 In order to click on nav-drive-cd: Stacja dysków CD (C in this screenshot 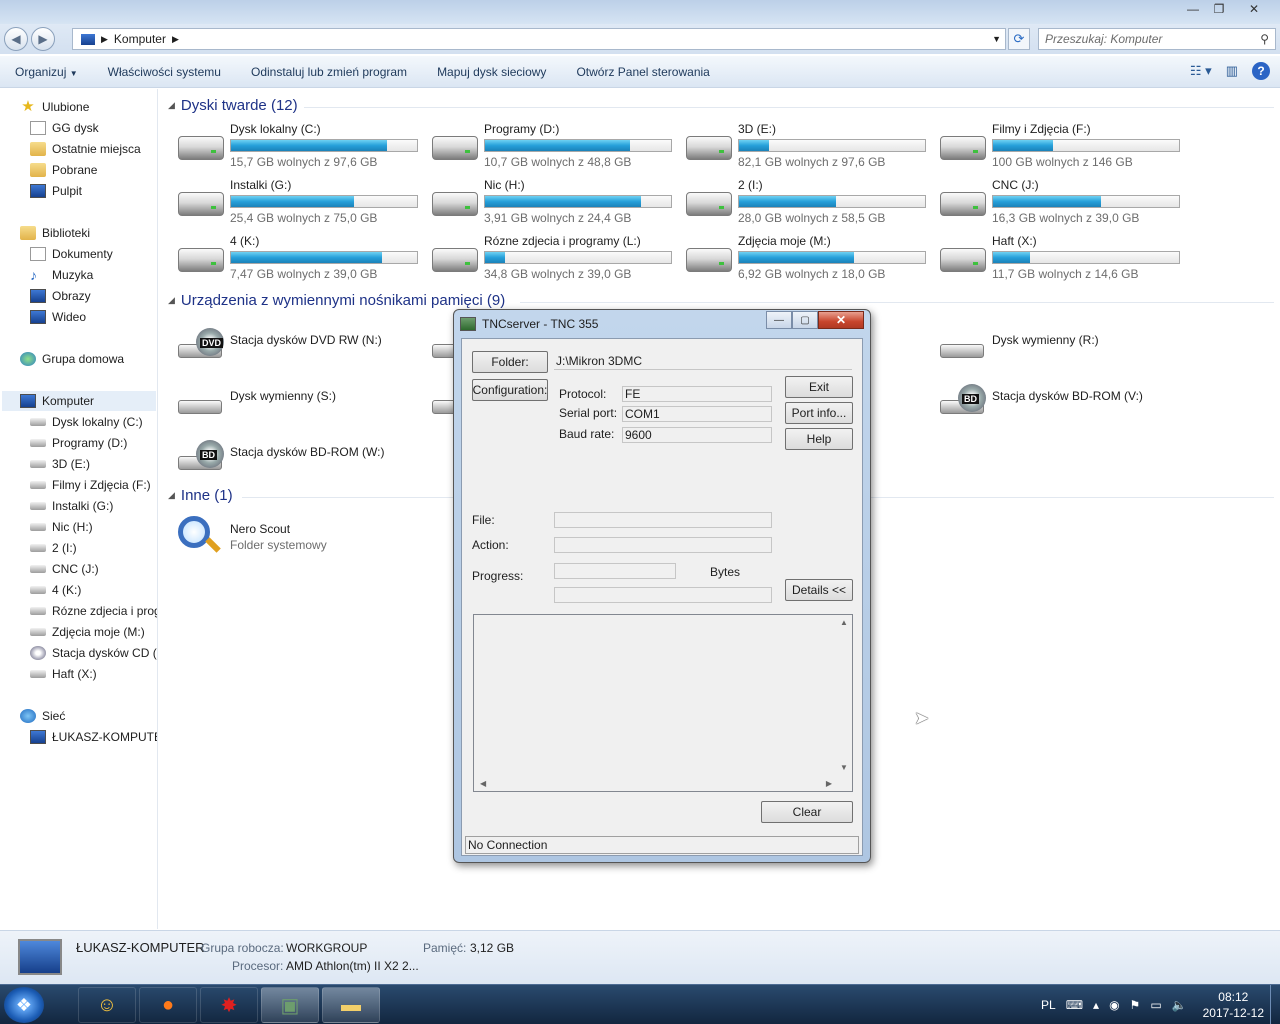, I will do `click(93, 653)`.